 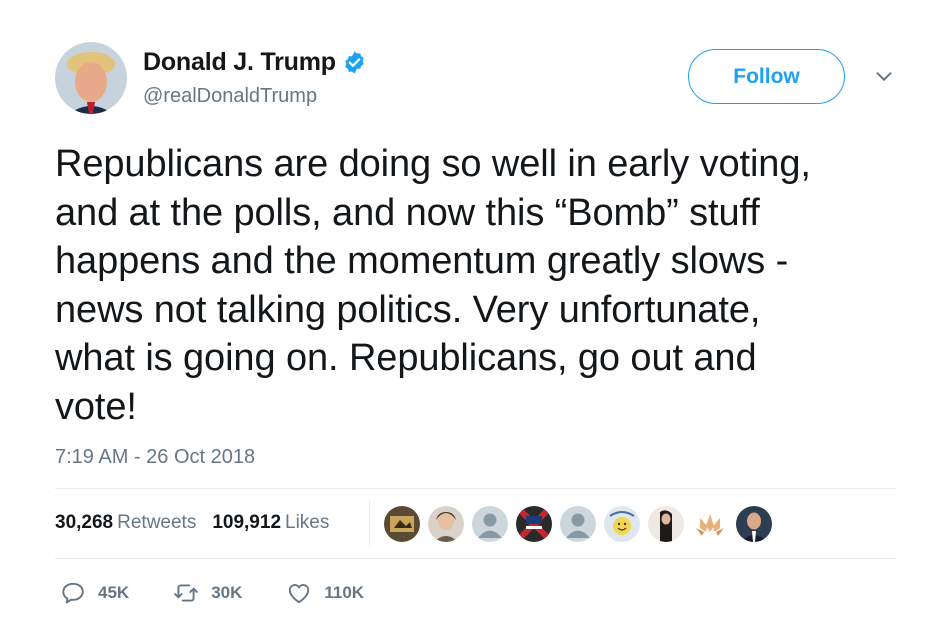 I want to click on like-button: 110K, so click(x=325, y=593).